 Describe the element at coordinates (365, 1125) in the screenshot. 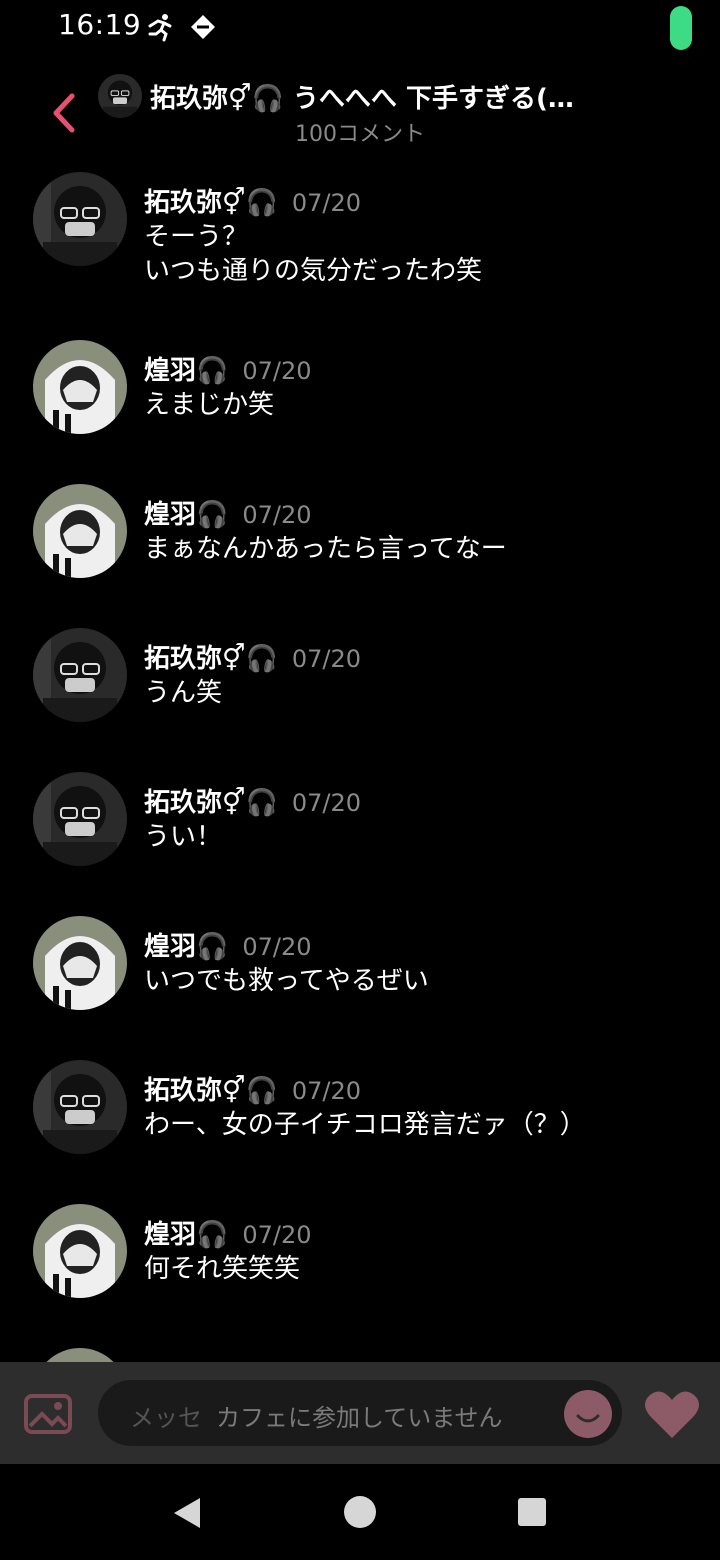

I see `comment-text: わー、女の子イチコロ発言だァ（？）` at that location.